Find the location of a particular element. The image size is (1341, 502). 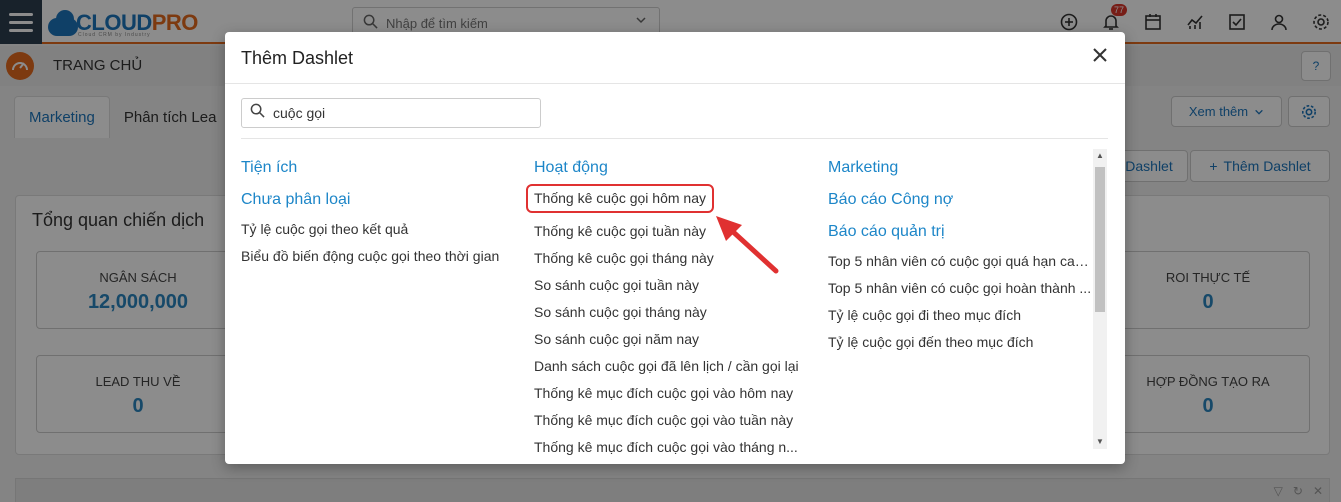

dashlet-item-highlighted: Thống kê cuộc gọi hôm nay is located at coordinates (620, 198).